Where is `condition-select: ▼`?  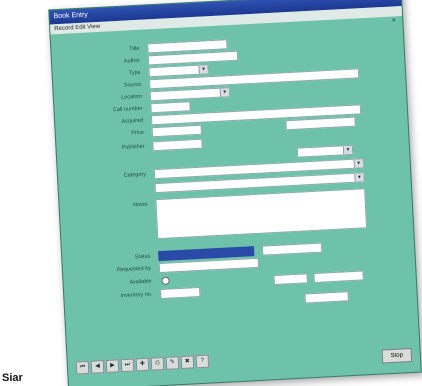 condition-select: ▼ is located at coordinates (325, 151).